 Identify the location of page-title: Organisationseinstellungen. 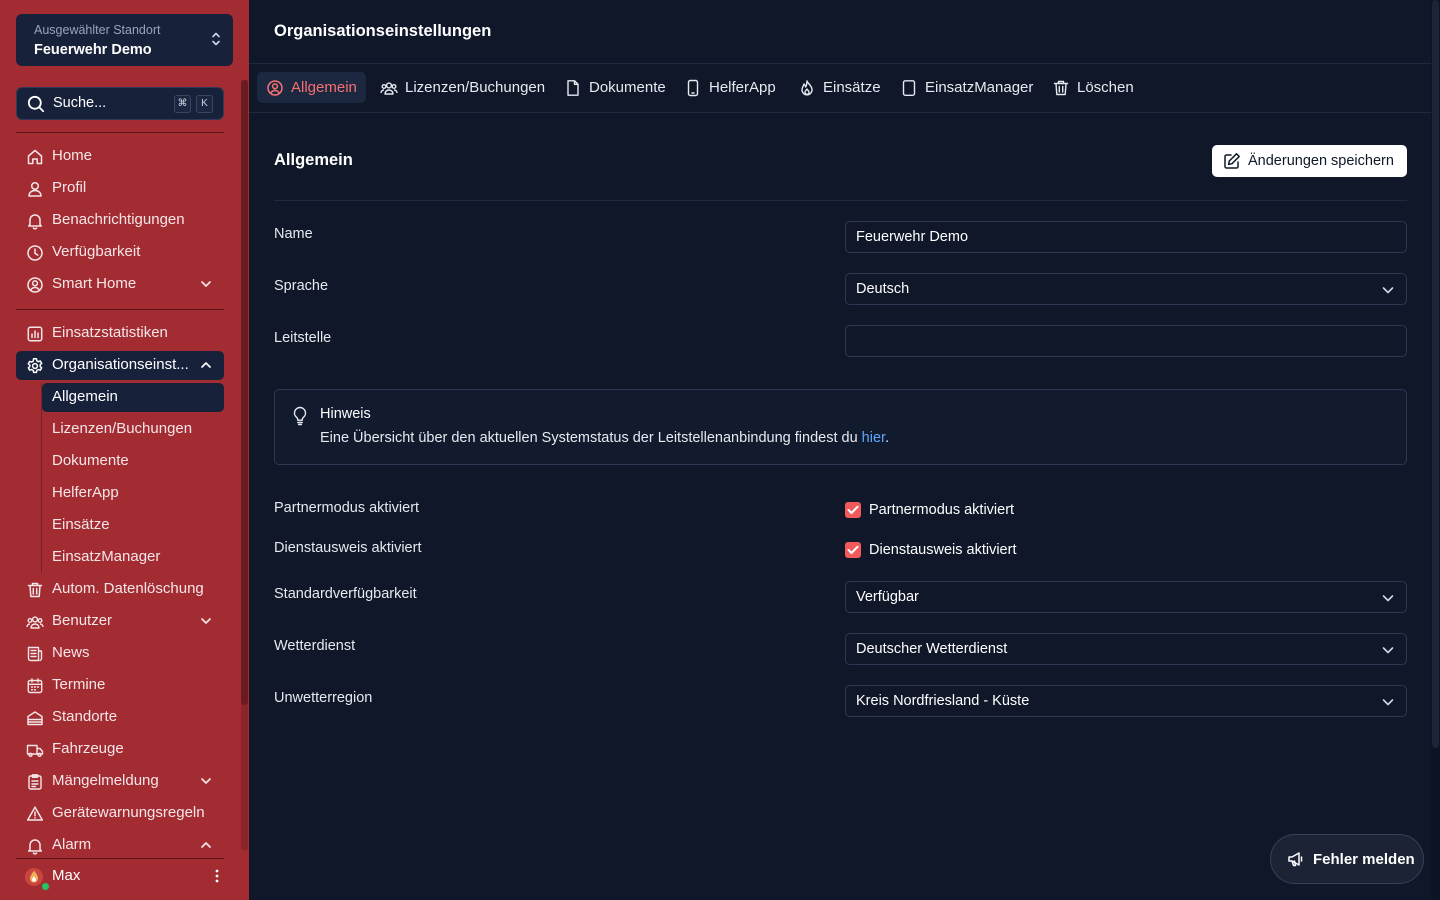
(383, 31).